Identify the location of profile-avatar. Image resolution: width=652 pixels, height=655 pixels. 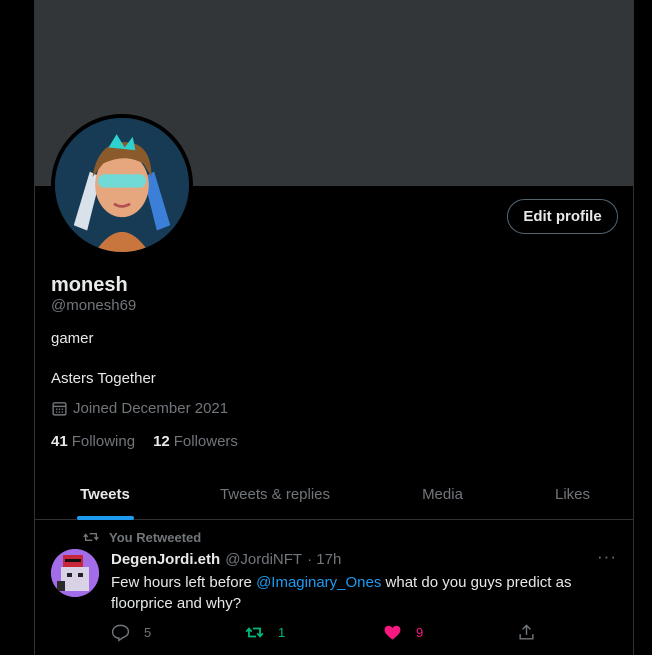
(122, 185).